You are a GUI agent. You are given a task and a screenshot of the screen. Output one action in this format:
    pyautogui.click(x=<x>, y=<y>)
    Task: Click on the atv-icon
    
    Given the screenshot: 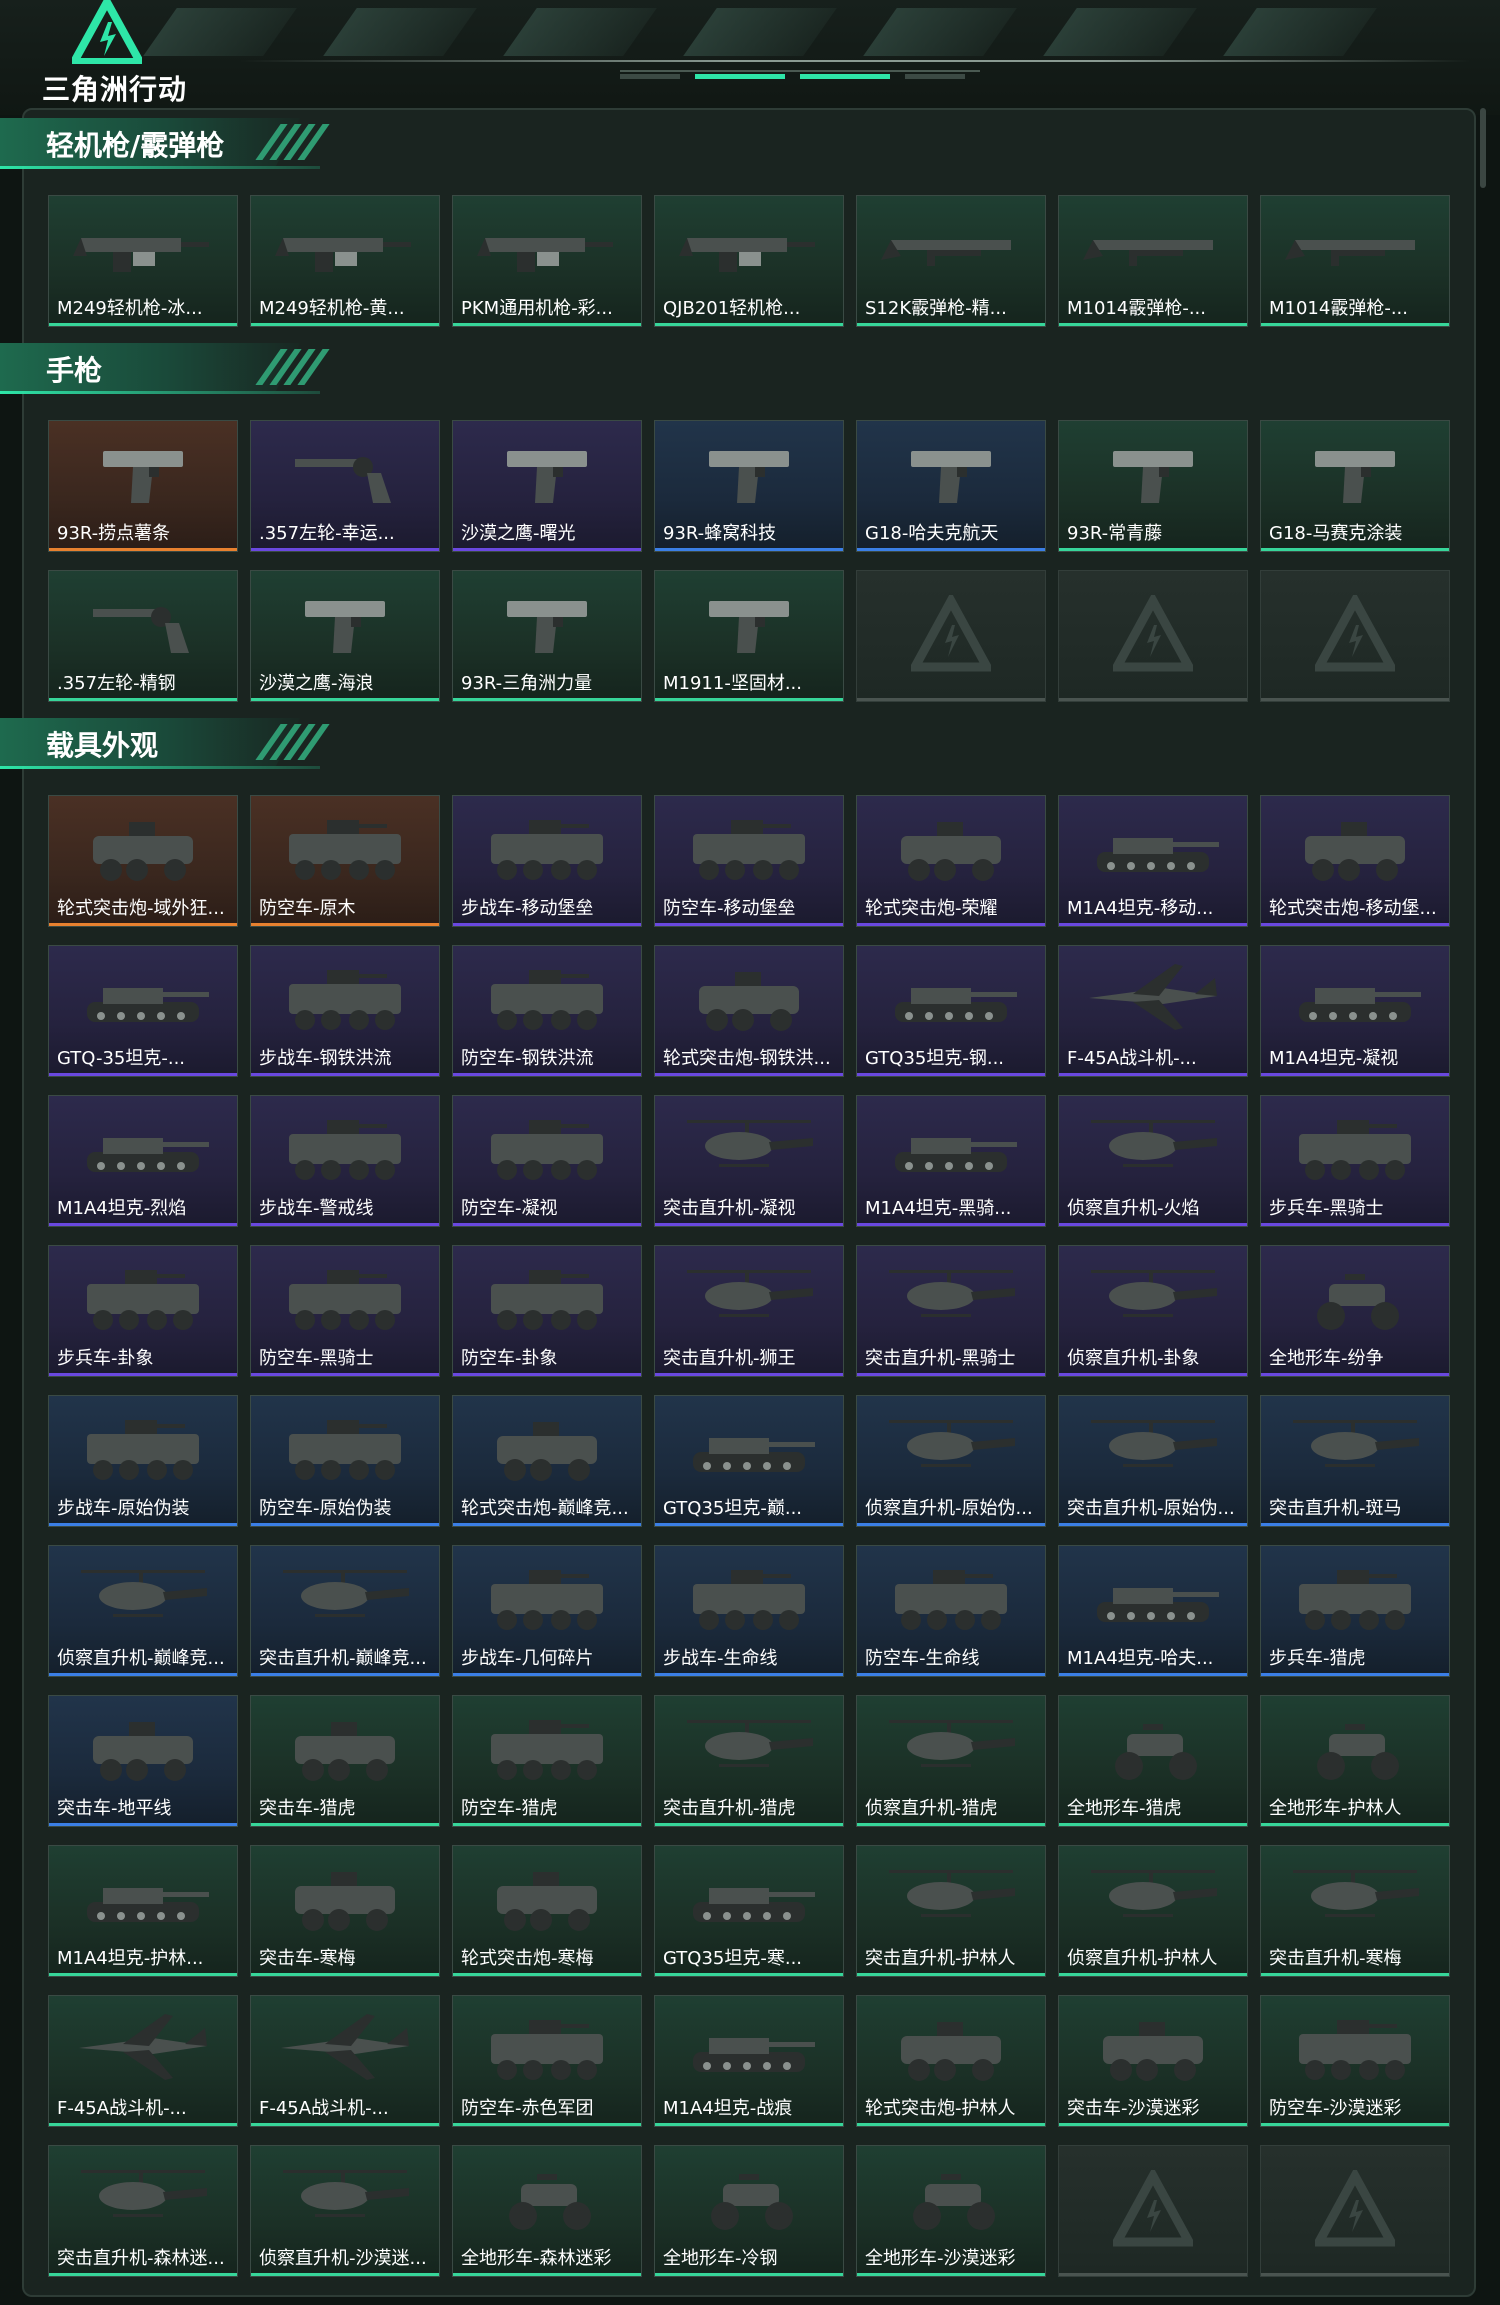 What is the action you would take?
    pyautogui.click(x=954, y=2202)
    